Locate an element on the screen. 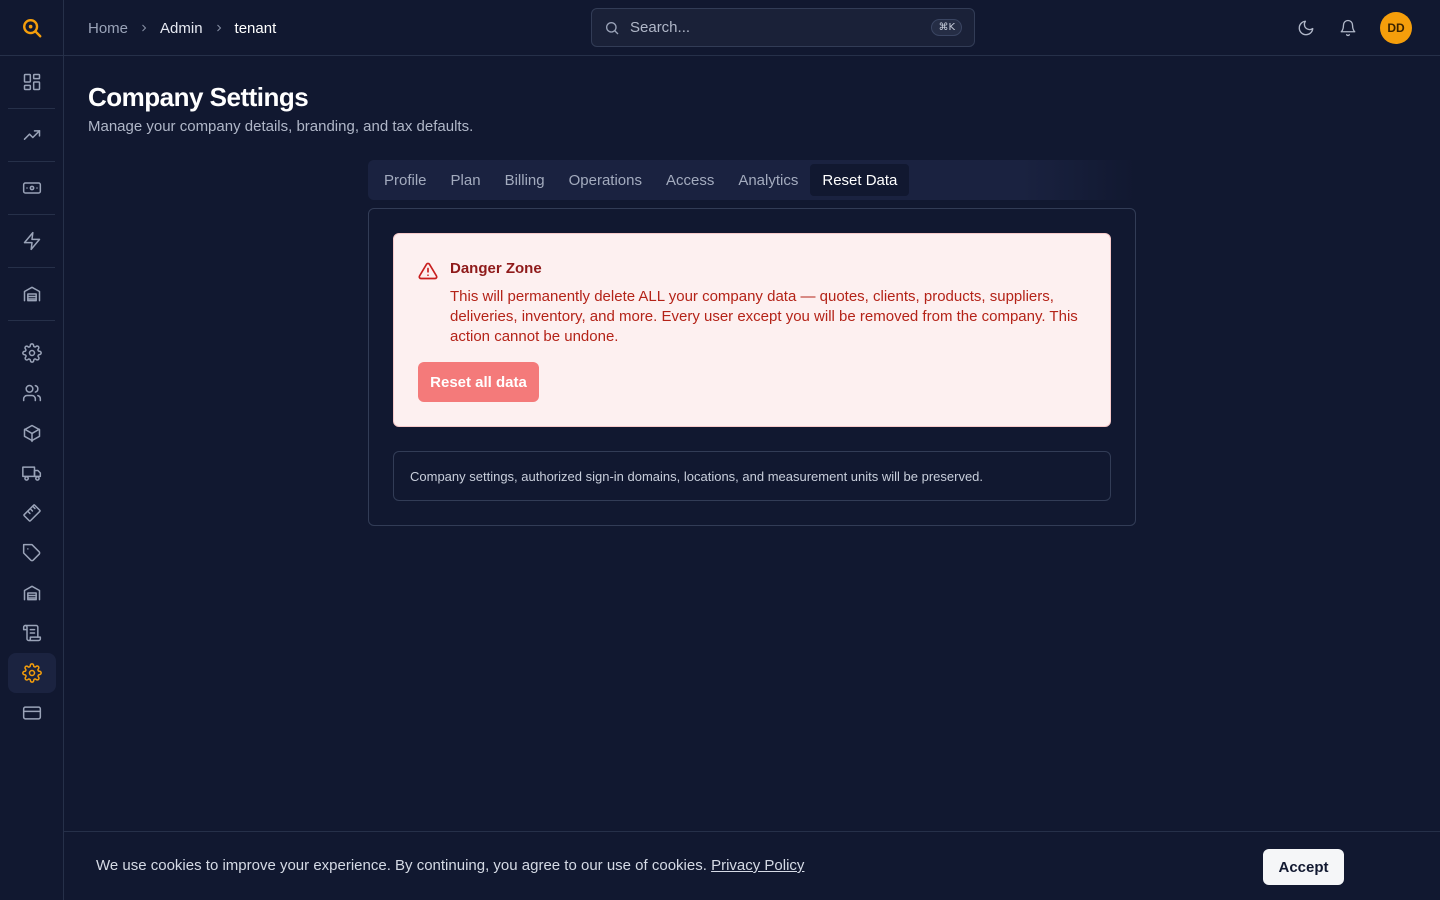 This screenshot has width=1440, height=900. danger-zone-title: Danger Zone is located at coordinates (496, 268).